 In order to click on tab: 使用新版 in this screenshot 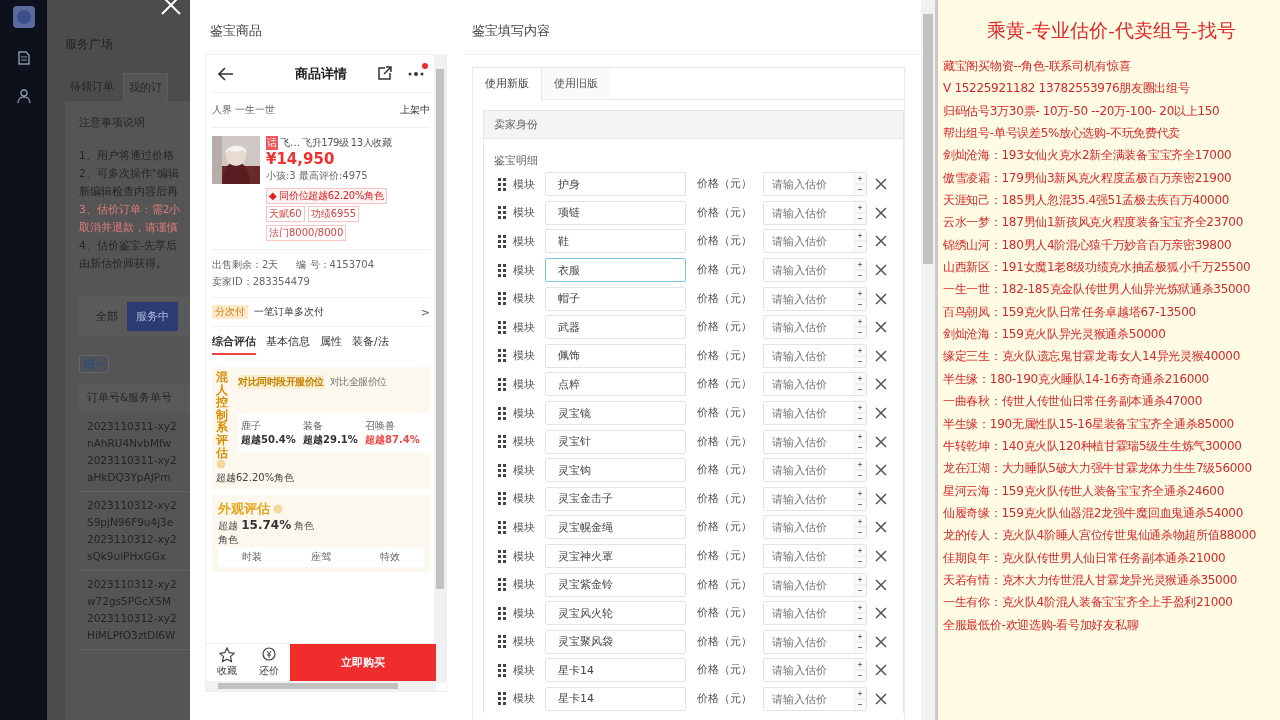, I will do `click(507, 84)`.